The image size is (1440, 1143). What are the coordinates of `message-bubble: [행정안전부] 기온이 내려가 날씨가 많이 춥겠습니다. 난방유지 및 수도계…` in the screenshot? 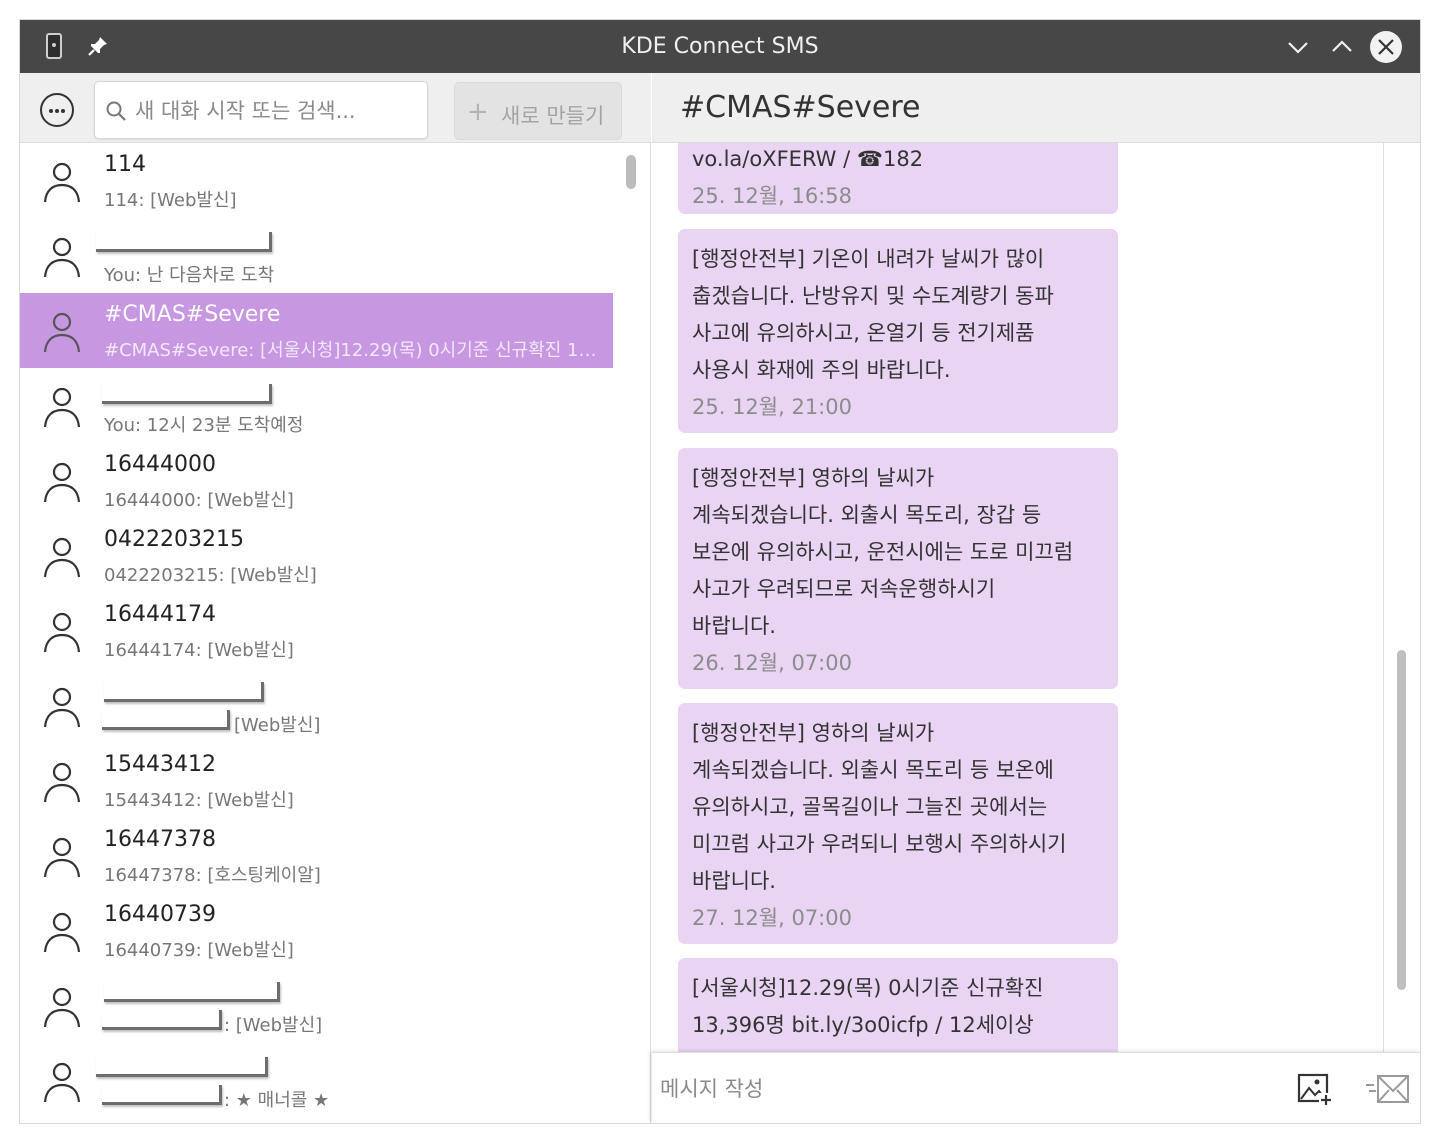 It's located at (898, 331).